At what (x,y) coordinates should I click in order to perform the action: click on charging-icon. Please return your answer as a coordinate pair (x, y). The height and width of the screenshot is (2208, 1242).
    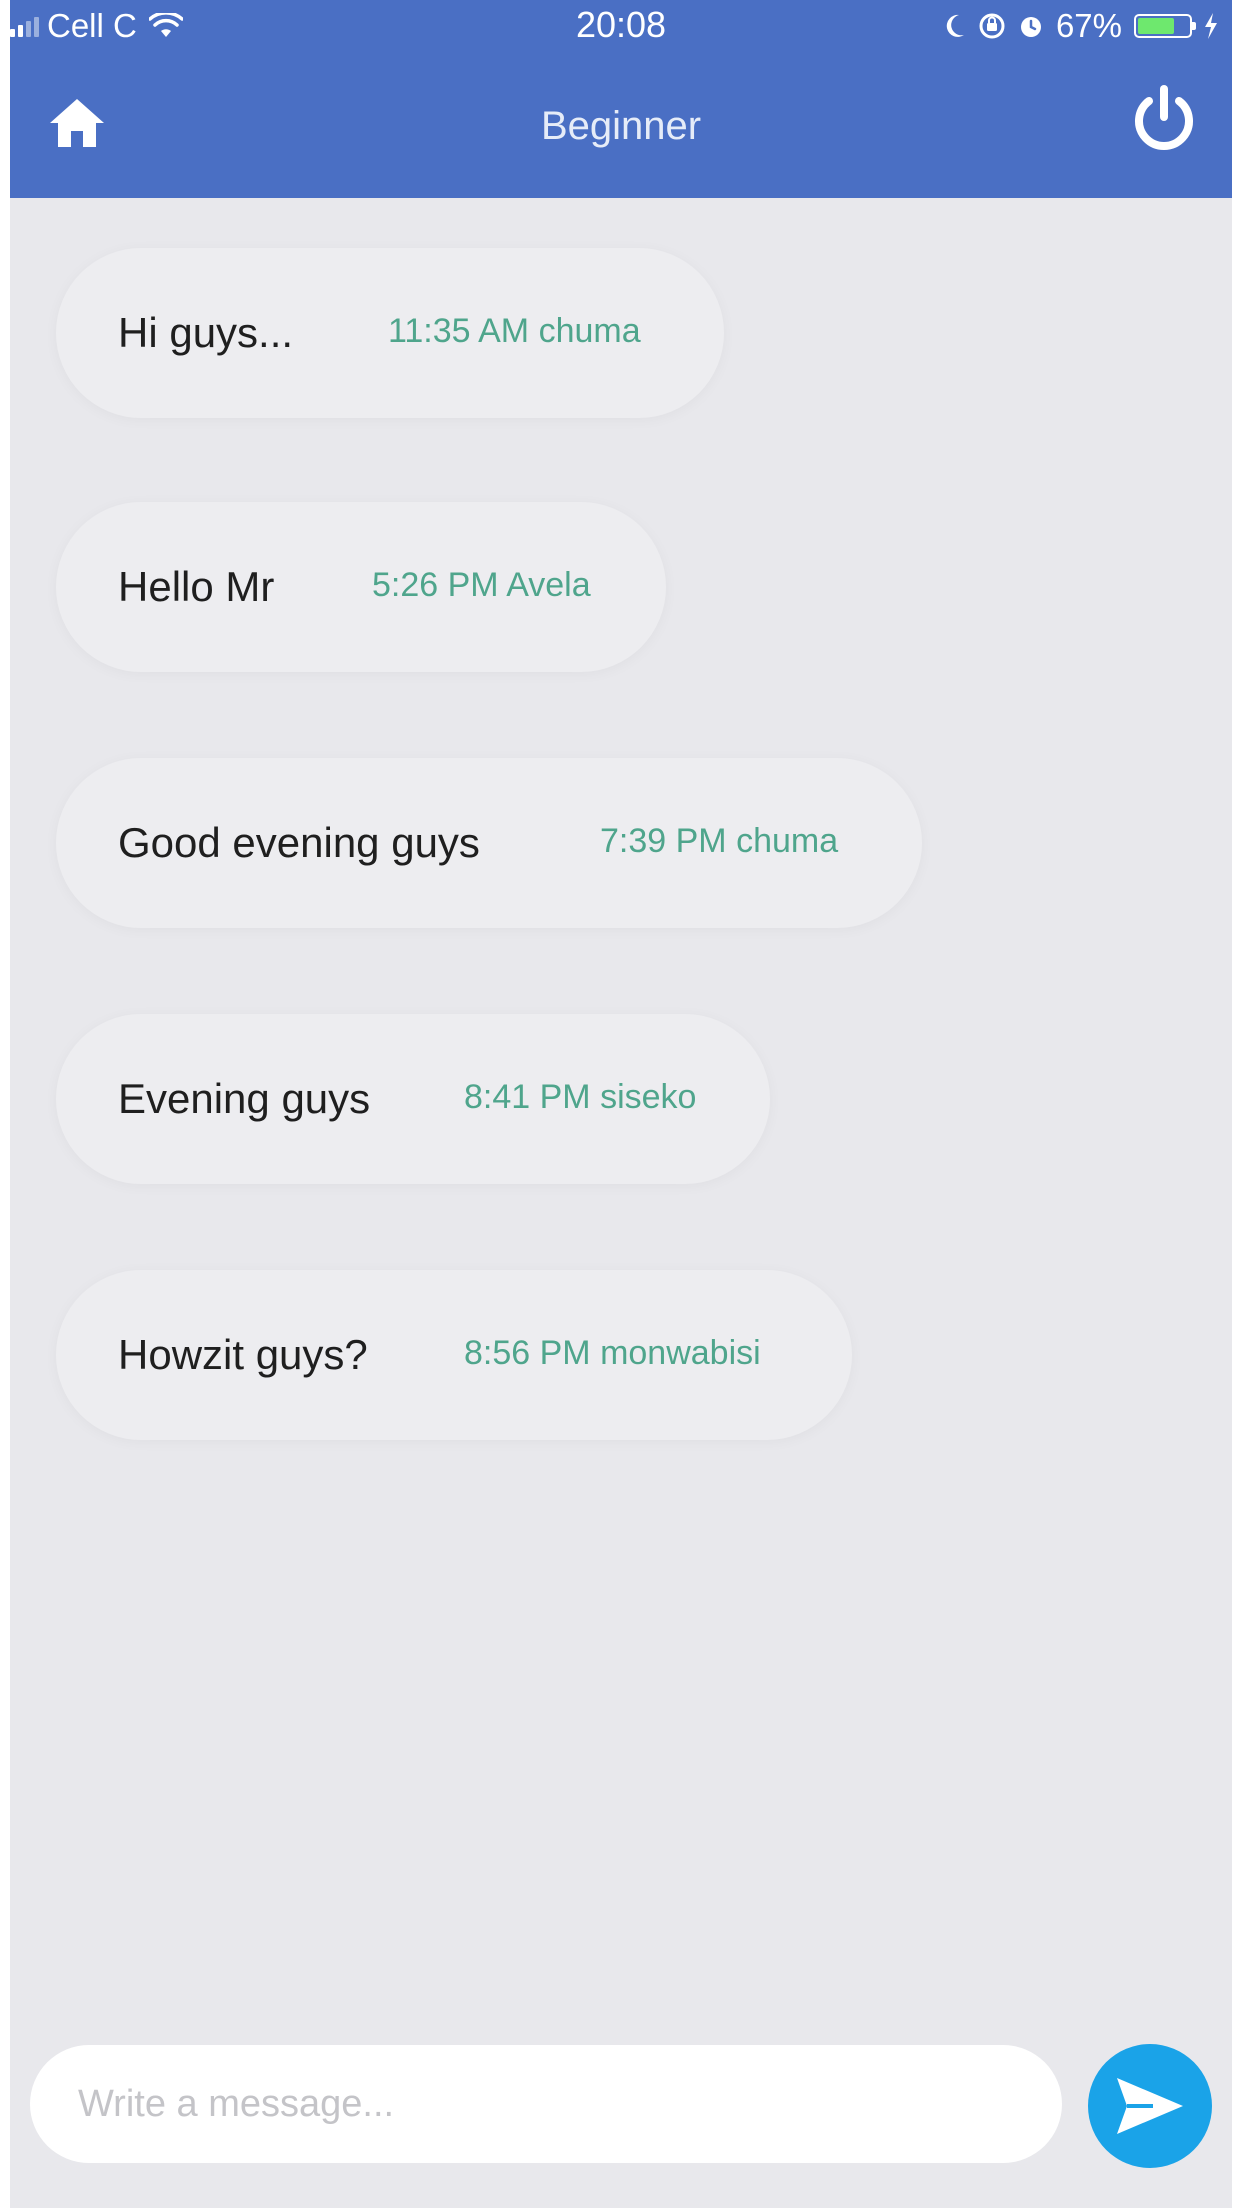
    Looking at the image, I should click on (1211, 26).